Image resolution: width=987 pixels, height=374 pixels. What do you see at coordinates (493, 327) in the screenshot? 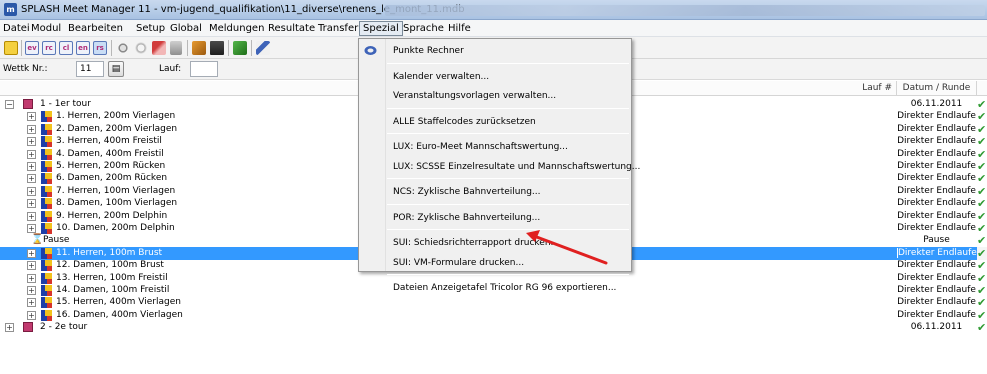
I see `tour-row: +2 - 2e tour 06.11.2011 ✔` at bounding box center [493, 327].